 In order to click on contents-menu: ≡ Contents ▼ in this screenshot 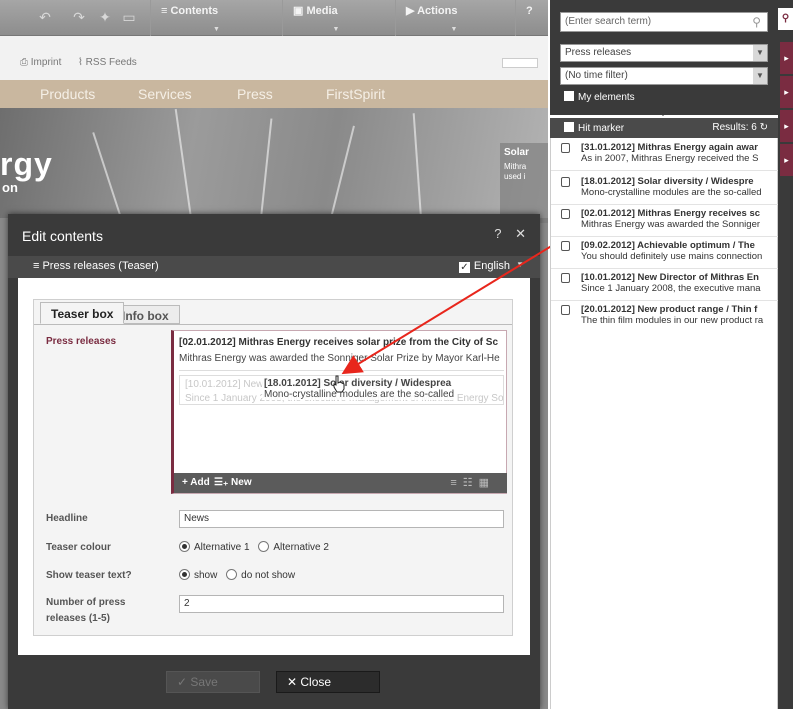, I will do `click(212, 18)`.